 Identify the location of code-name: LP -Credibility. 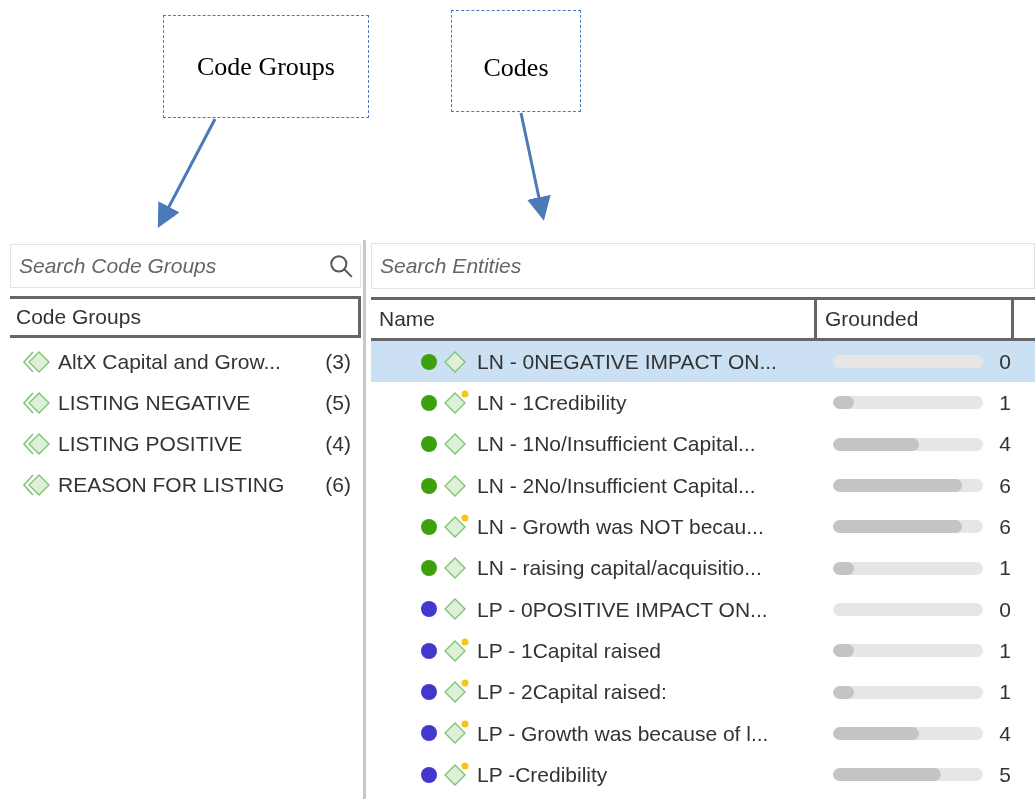
(542, 774).